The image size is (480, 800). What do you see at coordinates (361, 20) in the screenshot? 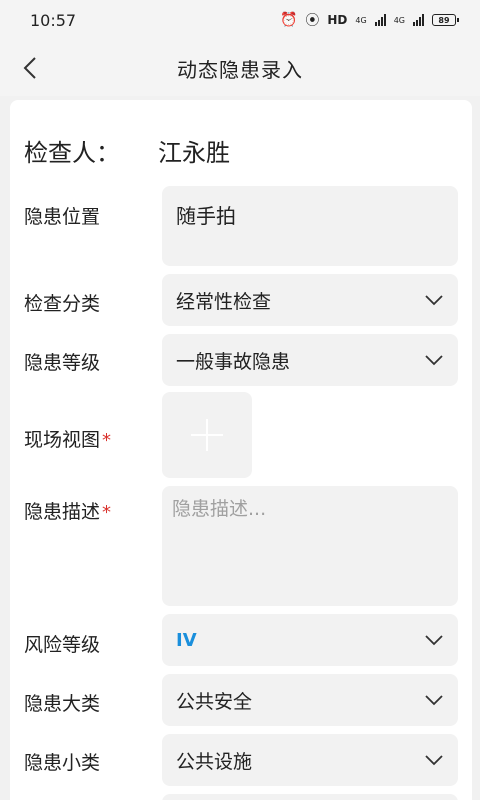
I see `network-4g-label-1: 4G` at bounding box center [361, 20].